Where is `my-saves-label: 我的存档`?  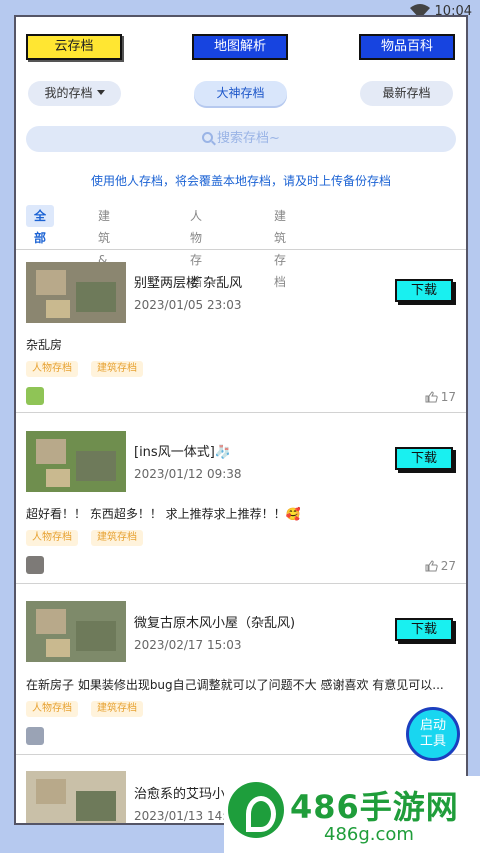
my-saves-label: 我的存档 is located at coordinates (68, 93).